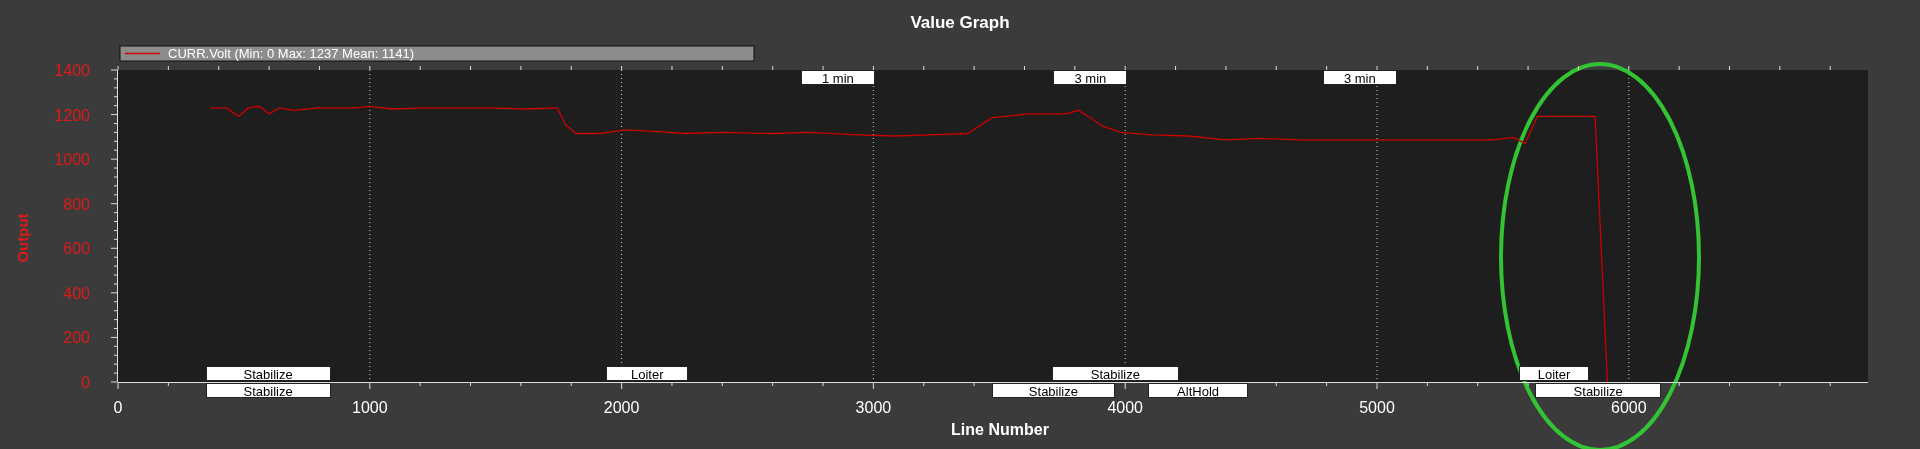 The width and height of the screenshot is (1920, 449). What do you see at coordinates (76, 249) in the screenshot?
I see `y-tick-label: 600` at bounding box center [76, 249].